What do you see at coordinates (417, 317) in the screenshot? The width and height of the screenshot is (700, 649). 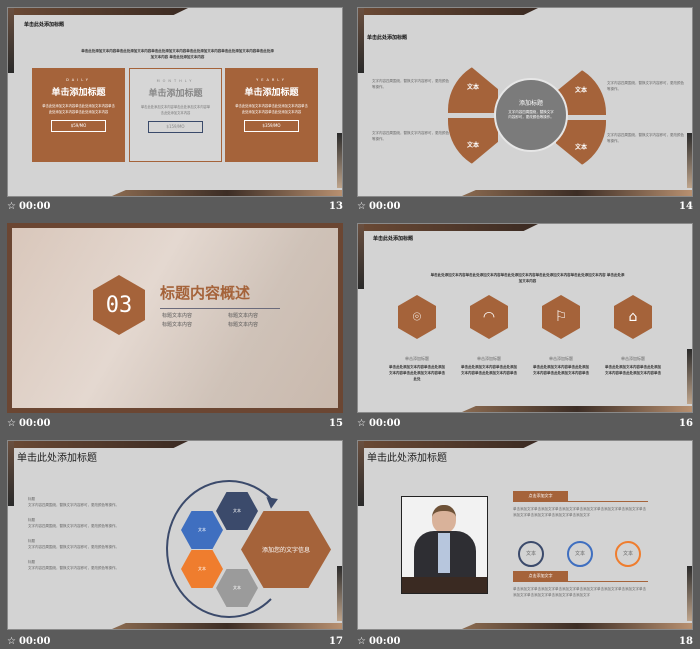 I see `location-pin-icon: ⌾` at bounding box center [417, 317].